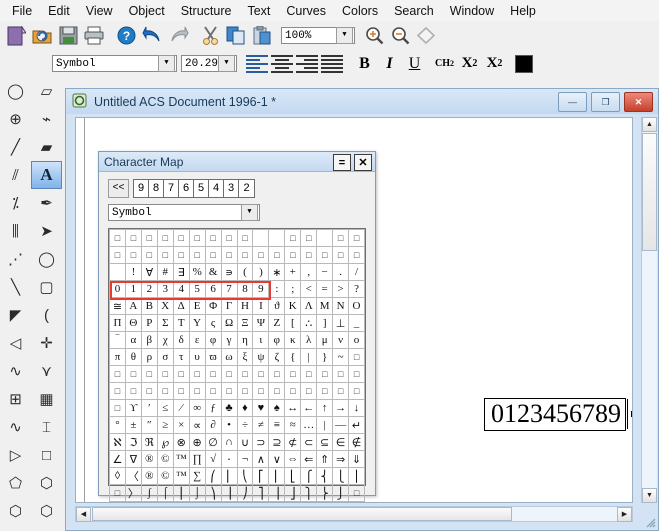  What do you see at coordinates (494, 63) in the screenshot?
I see `superscript-button: X2` at bounding box center [494, 63].